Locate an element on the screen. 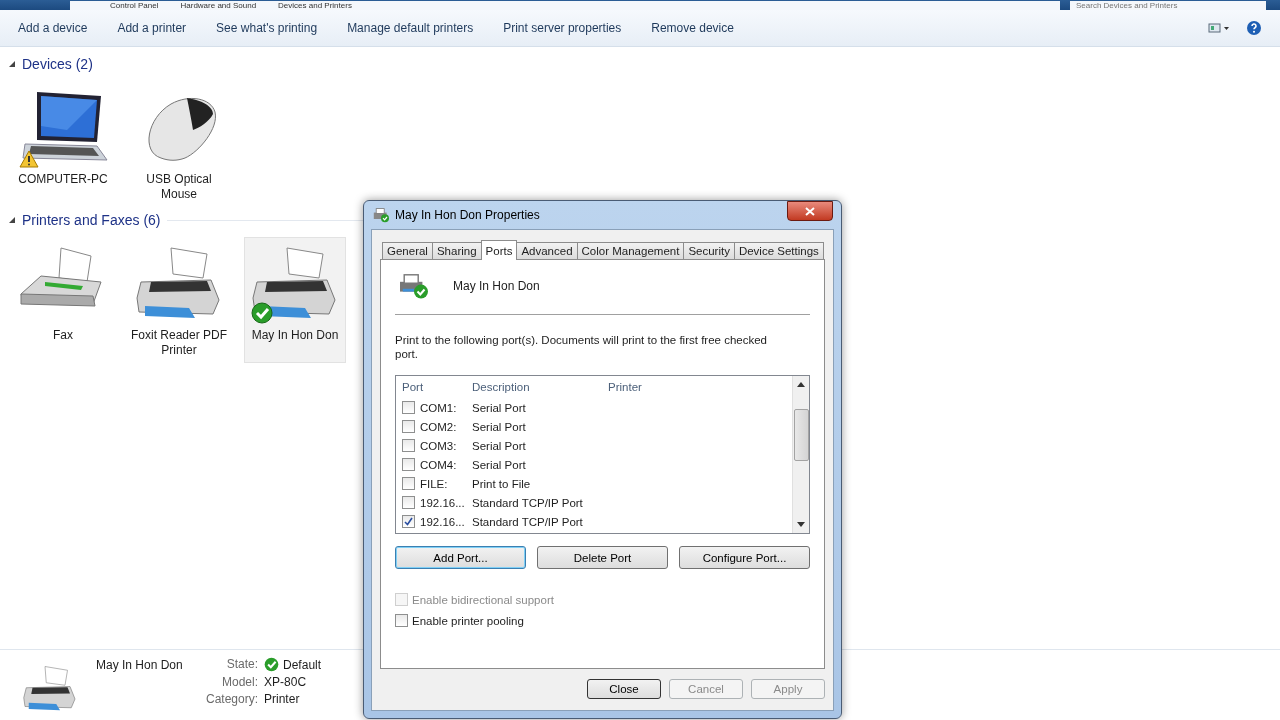 This screenshot has width=1280, height=720. dialog-button: Close is located at coordinates (624, 689).